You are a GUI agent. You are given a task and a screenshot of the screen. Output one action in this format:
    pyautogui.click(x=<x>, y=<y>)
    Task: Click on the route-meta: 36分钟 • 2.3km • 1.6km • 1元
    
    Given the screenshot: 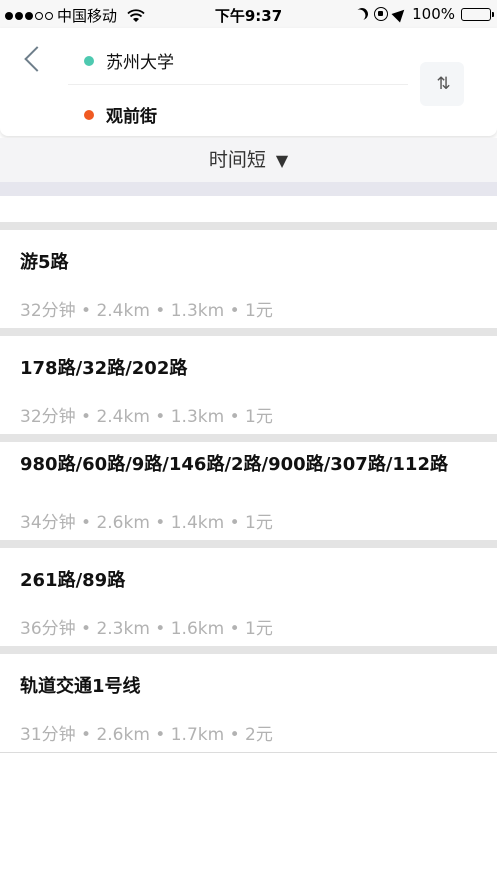 What is the action you would take?
    pyautogui.click(x=146, y=629)
    